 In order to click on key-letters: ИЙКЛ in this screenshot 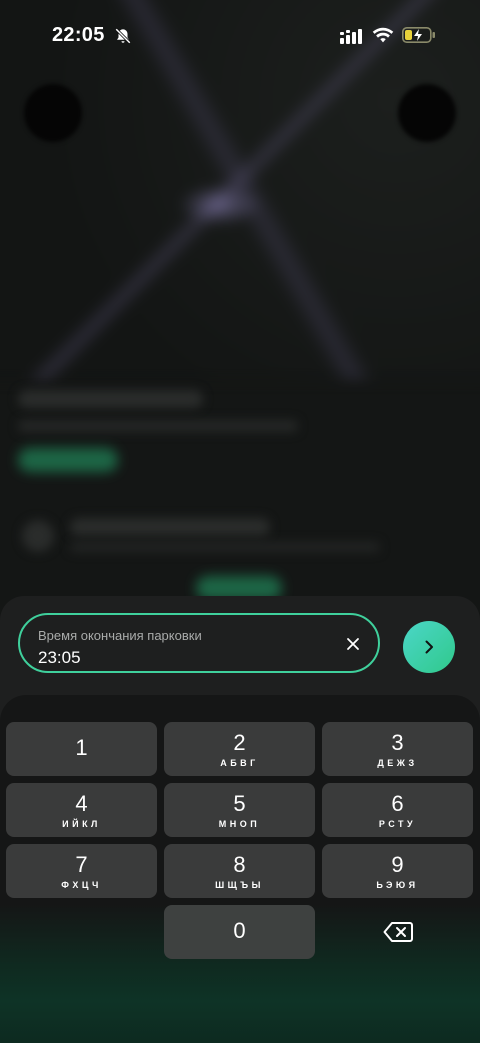, I will do `click(81, 824)`.